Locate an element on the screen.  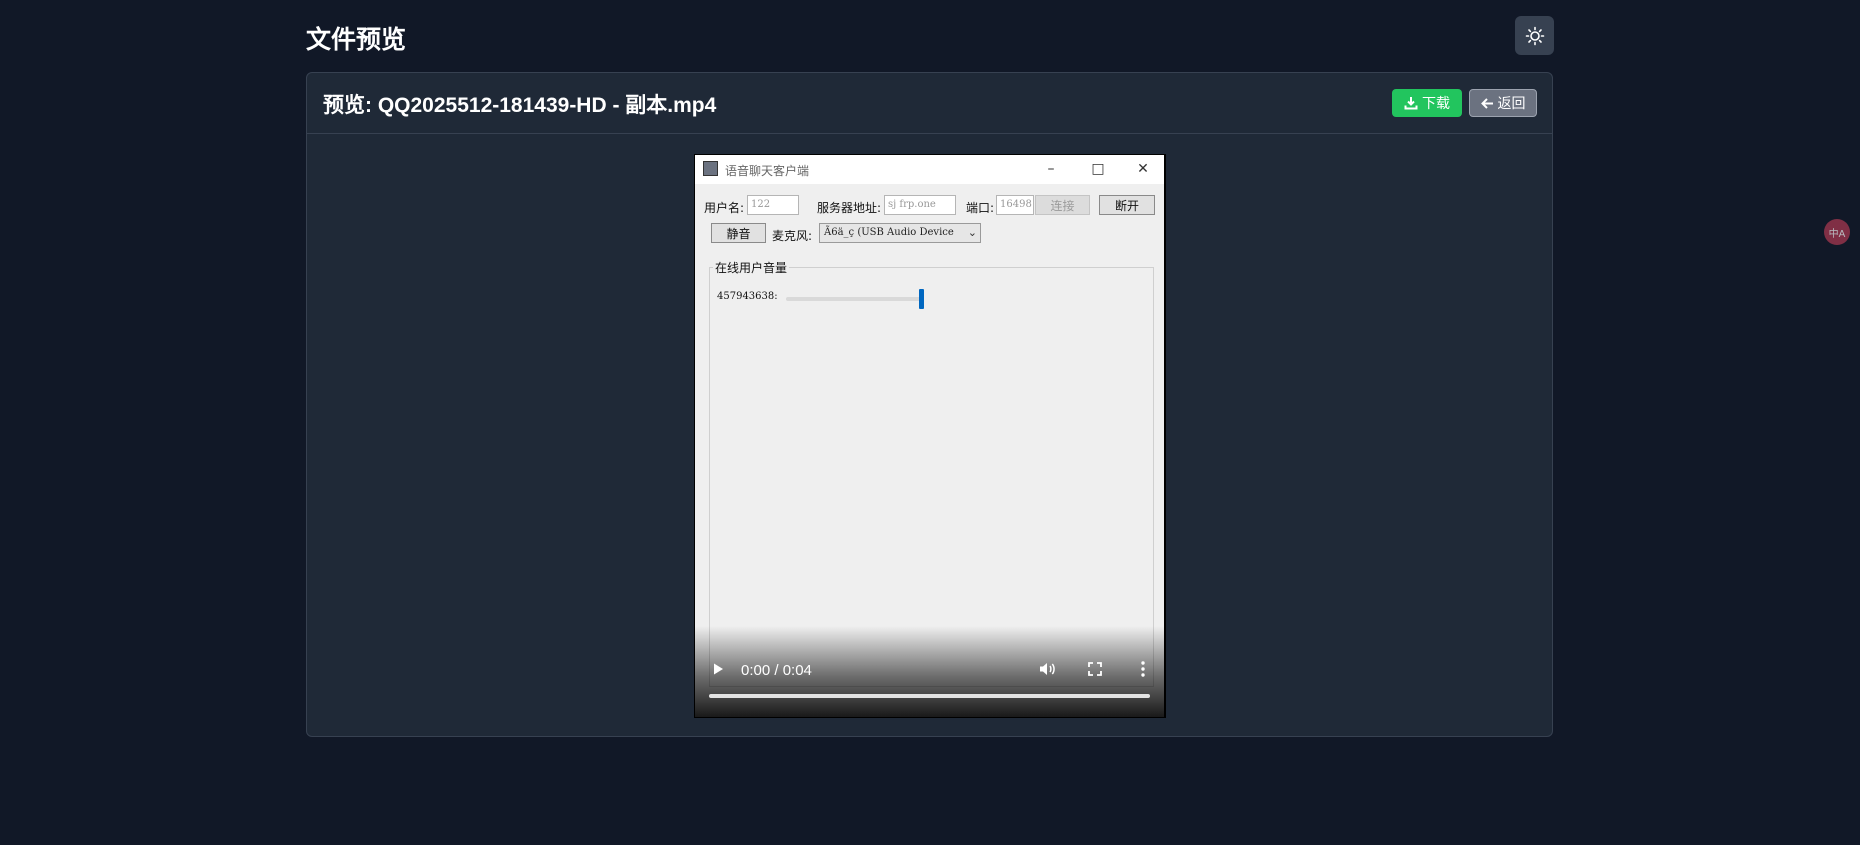
card-header: 预览: QQ2025512-181439-HD - 副本.mp4 下载 返回 is located at coordinates (929, 103).